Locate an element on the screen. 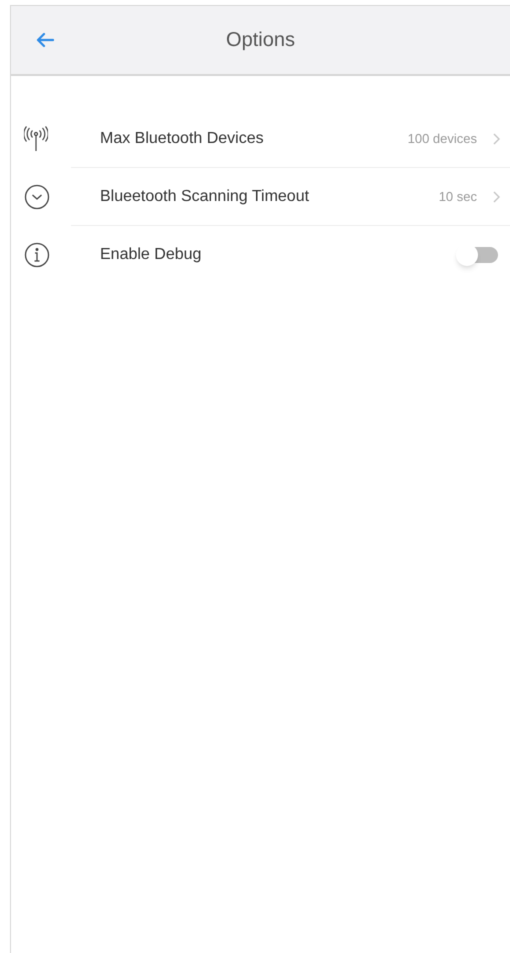 The image size is (510, 953). screen-title: Options is located at coordinates (260, 40).